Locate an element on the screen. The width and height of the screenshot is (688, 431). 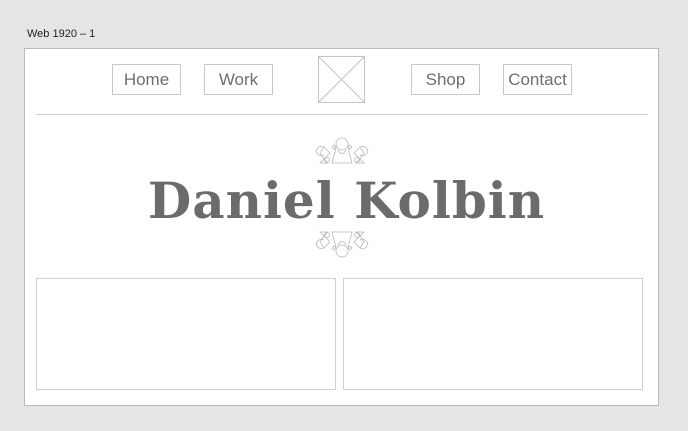
logo-placeholder-icon is located at coordinates (341, 79).